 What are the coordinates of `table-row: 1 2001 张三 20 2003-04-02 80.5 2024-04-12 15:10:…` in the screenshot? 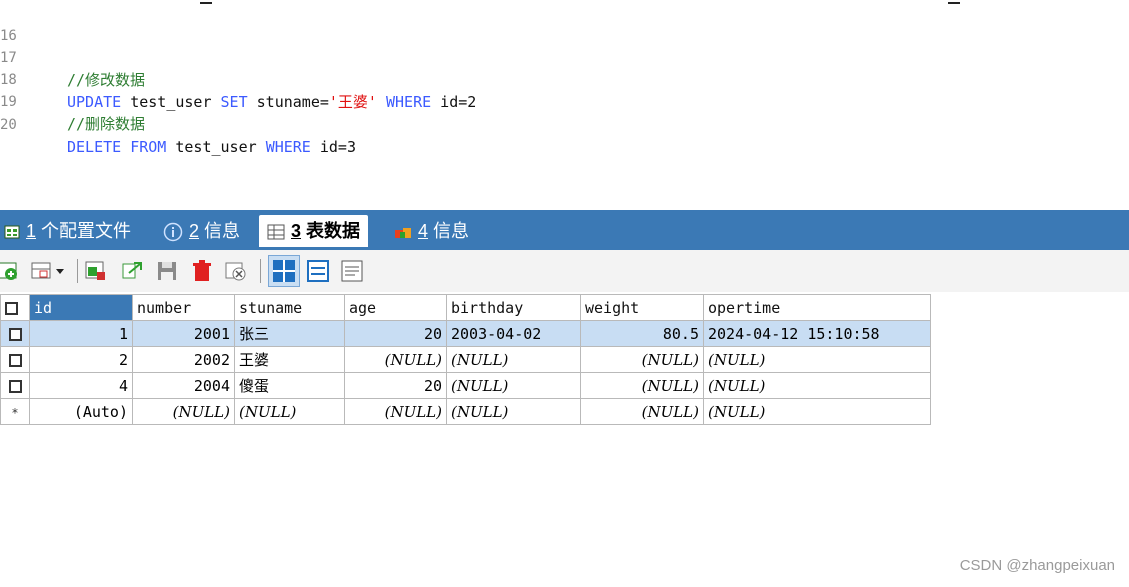 It's located at (465, 333).